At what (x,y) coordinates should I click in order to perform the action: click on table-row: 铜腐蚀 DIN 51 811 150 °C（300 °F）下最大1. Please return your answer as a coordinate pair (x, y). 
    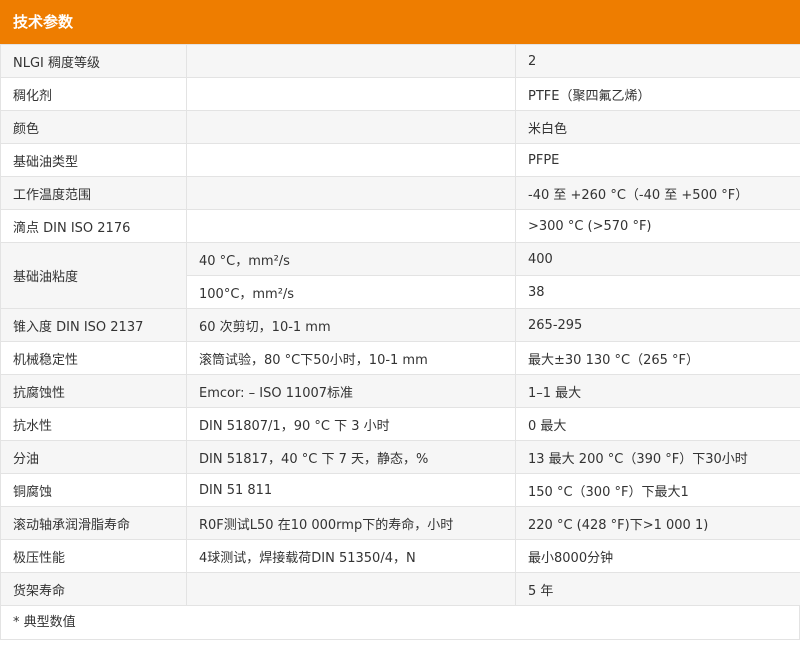
    Looking at the image, I should click on (400, 490).